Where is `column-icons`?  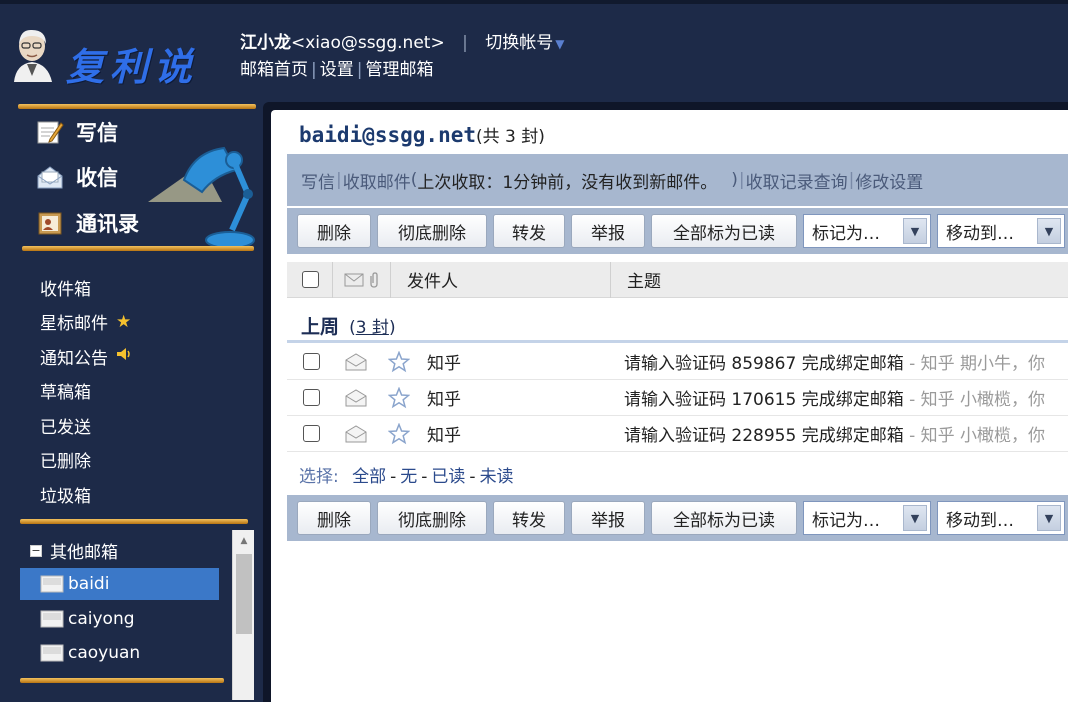 column-icons is located at coordinates (362, 279).